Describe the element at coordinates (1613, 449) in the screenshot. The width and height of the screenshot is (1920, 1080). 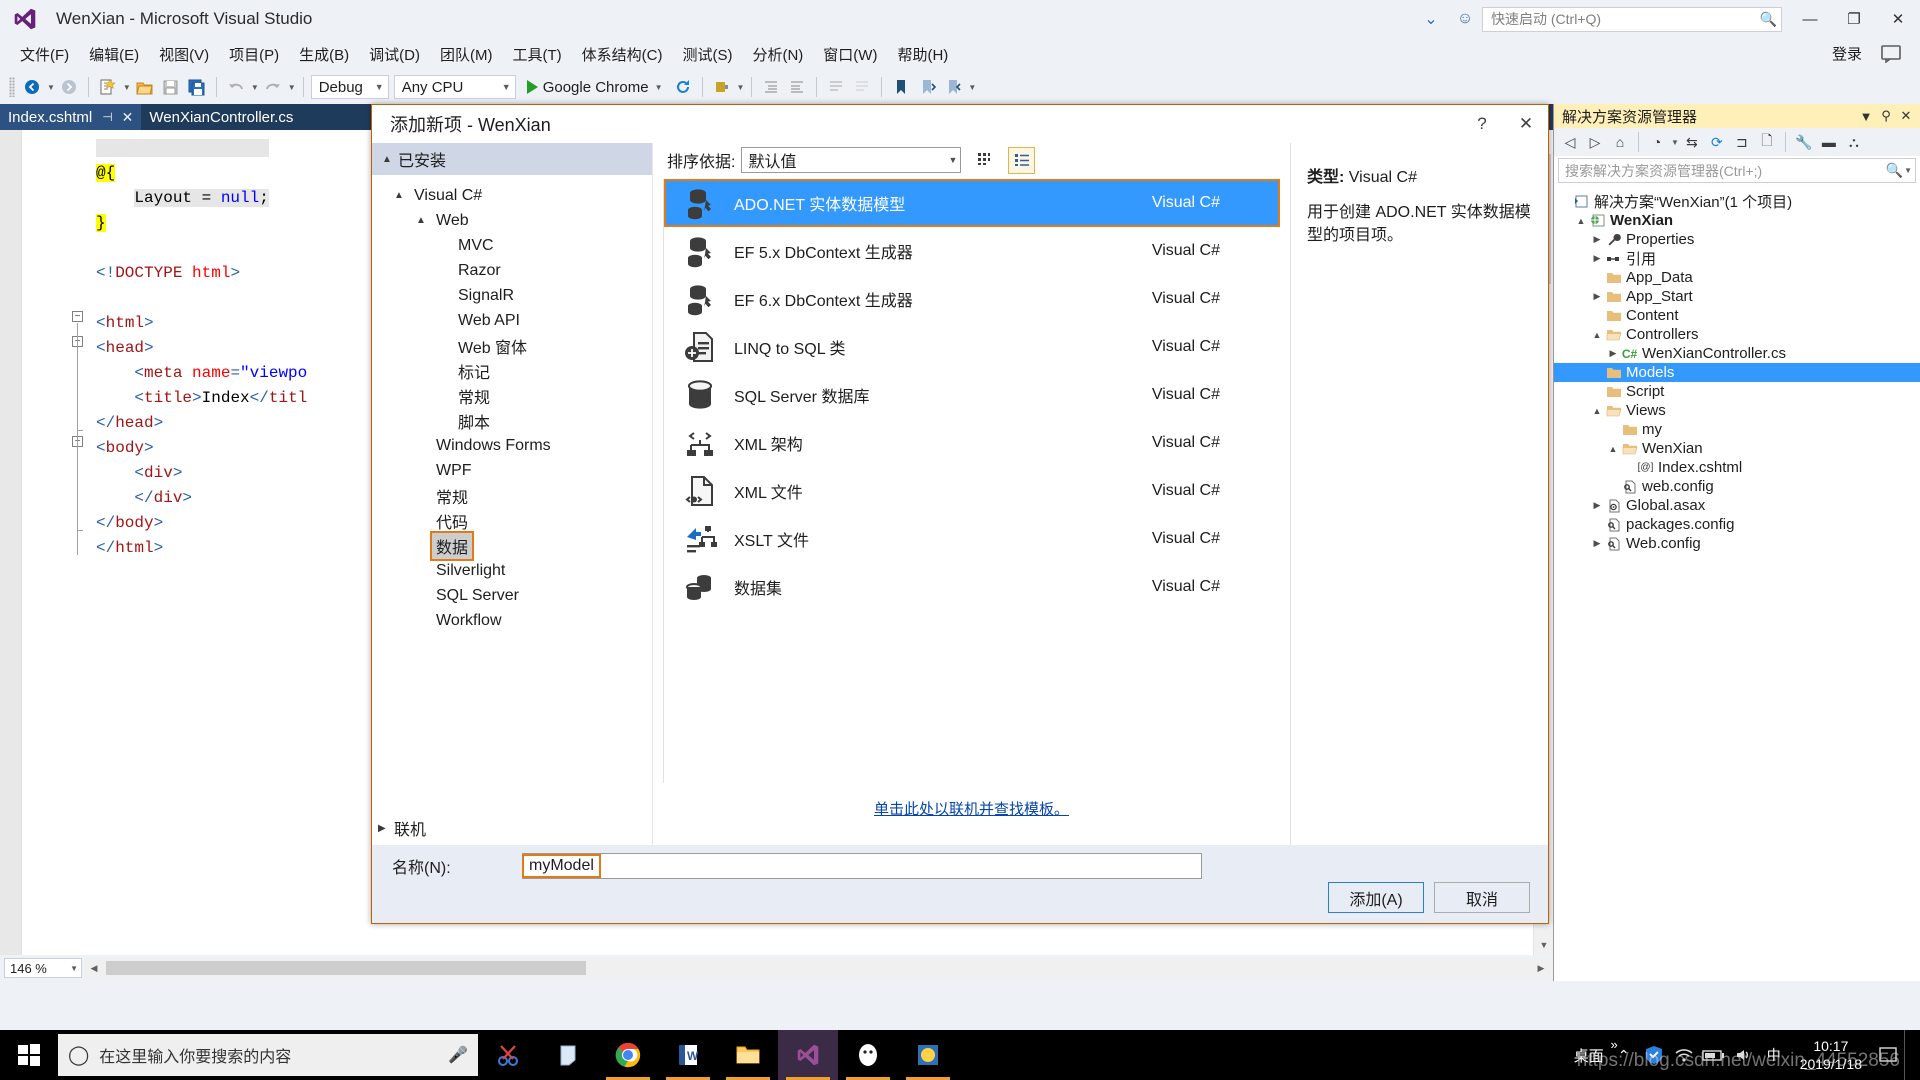
I see `expander-collapse-icon: ▲` at that location.